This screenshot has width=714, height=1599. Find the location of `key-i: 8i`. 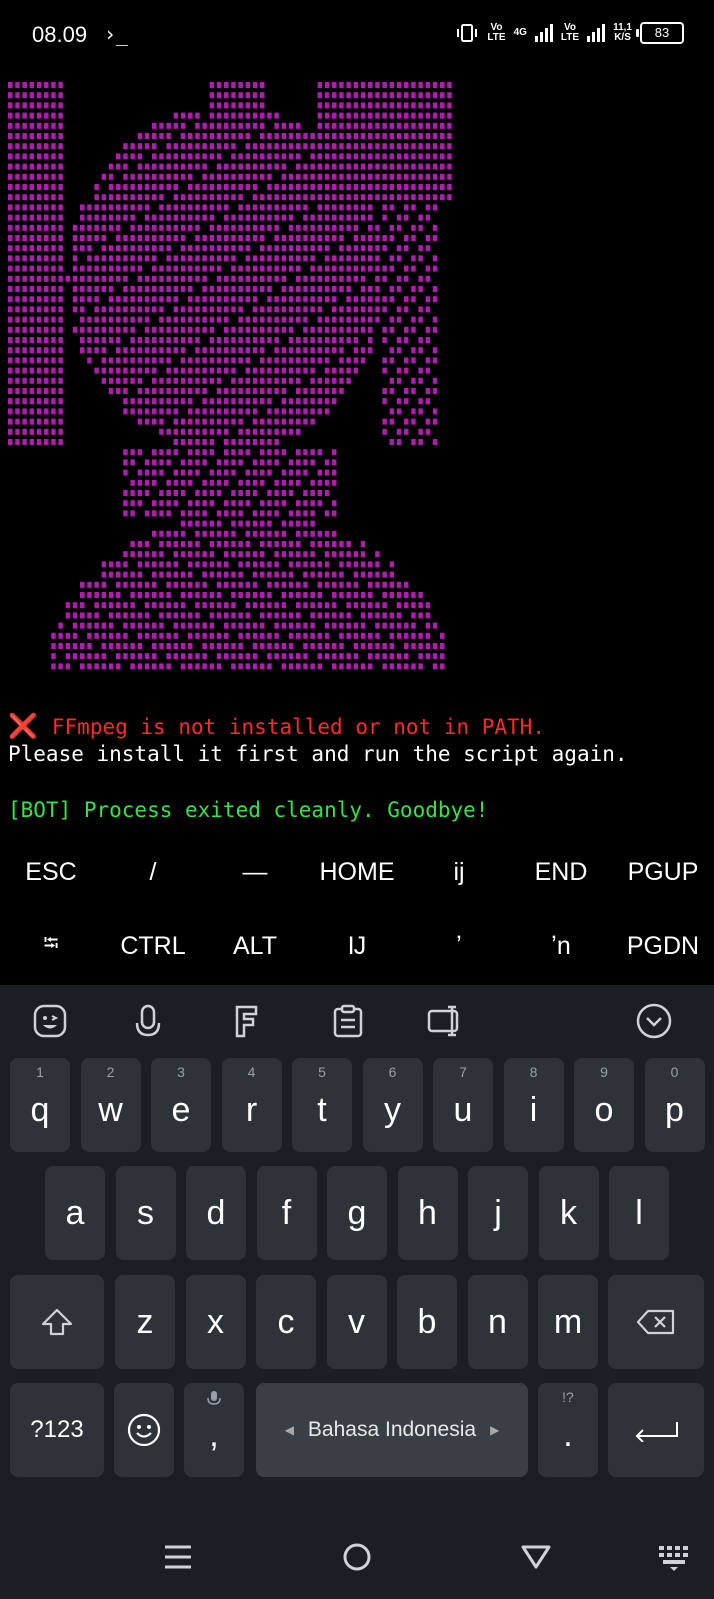

key-i: 8i is located at coordinates (533, 1105).